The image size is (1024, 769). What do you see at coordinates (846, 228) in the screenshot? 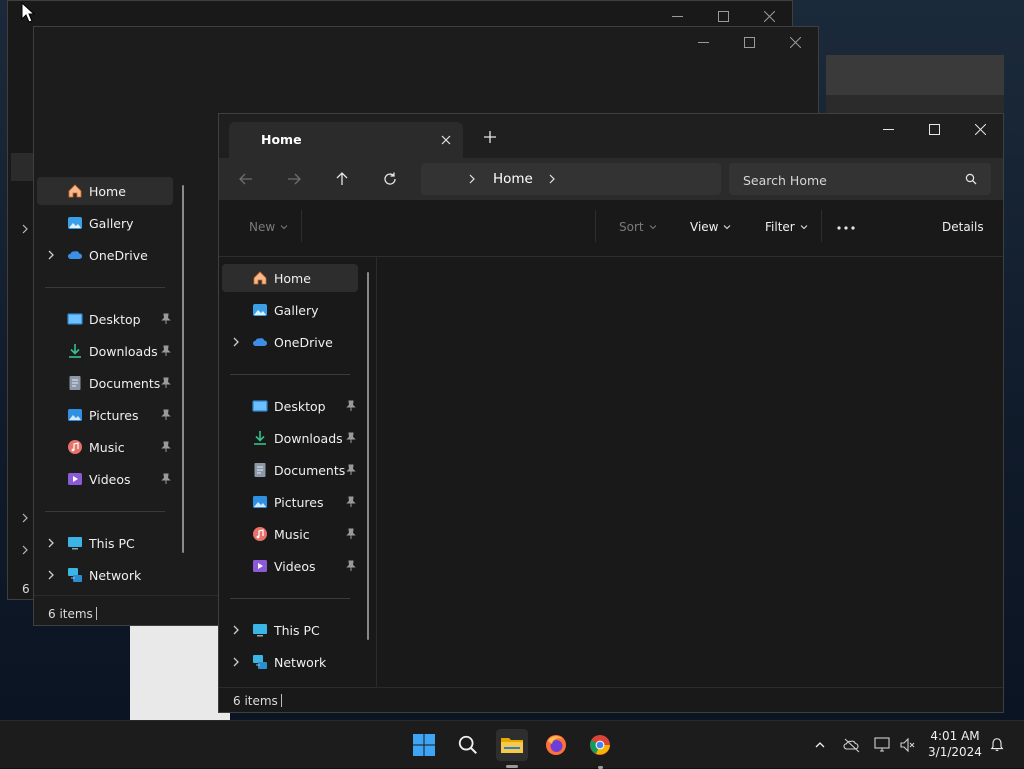
I see `more-options-icon` at bounding box center [846, 228].